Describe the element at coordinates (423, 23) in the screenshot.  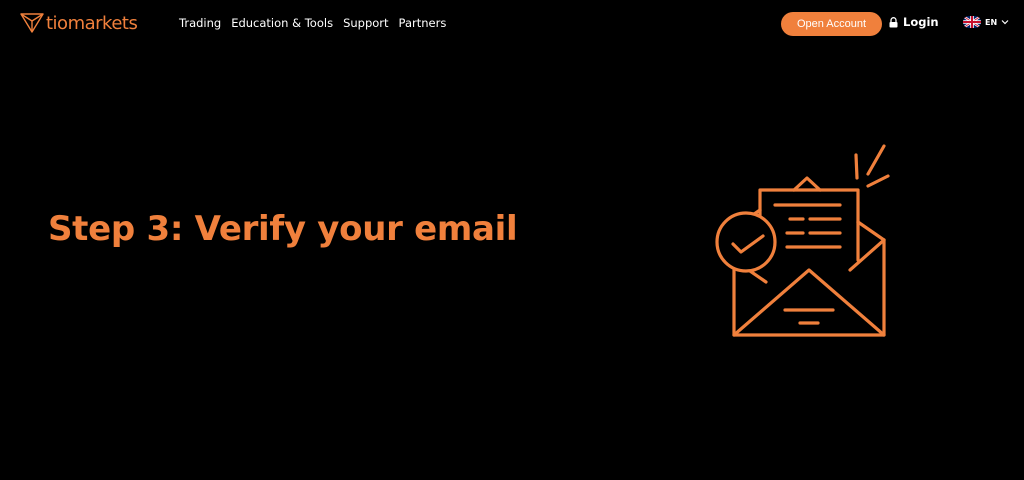
I see `nav-item-partners: Partners` at that location.